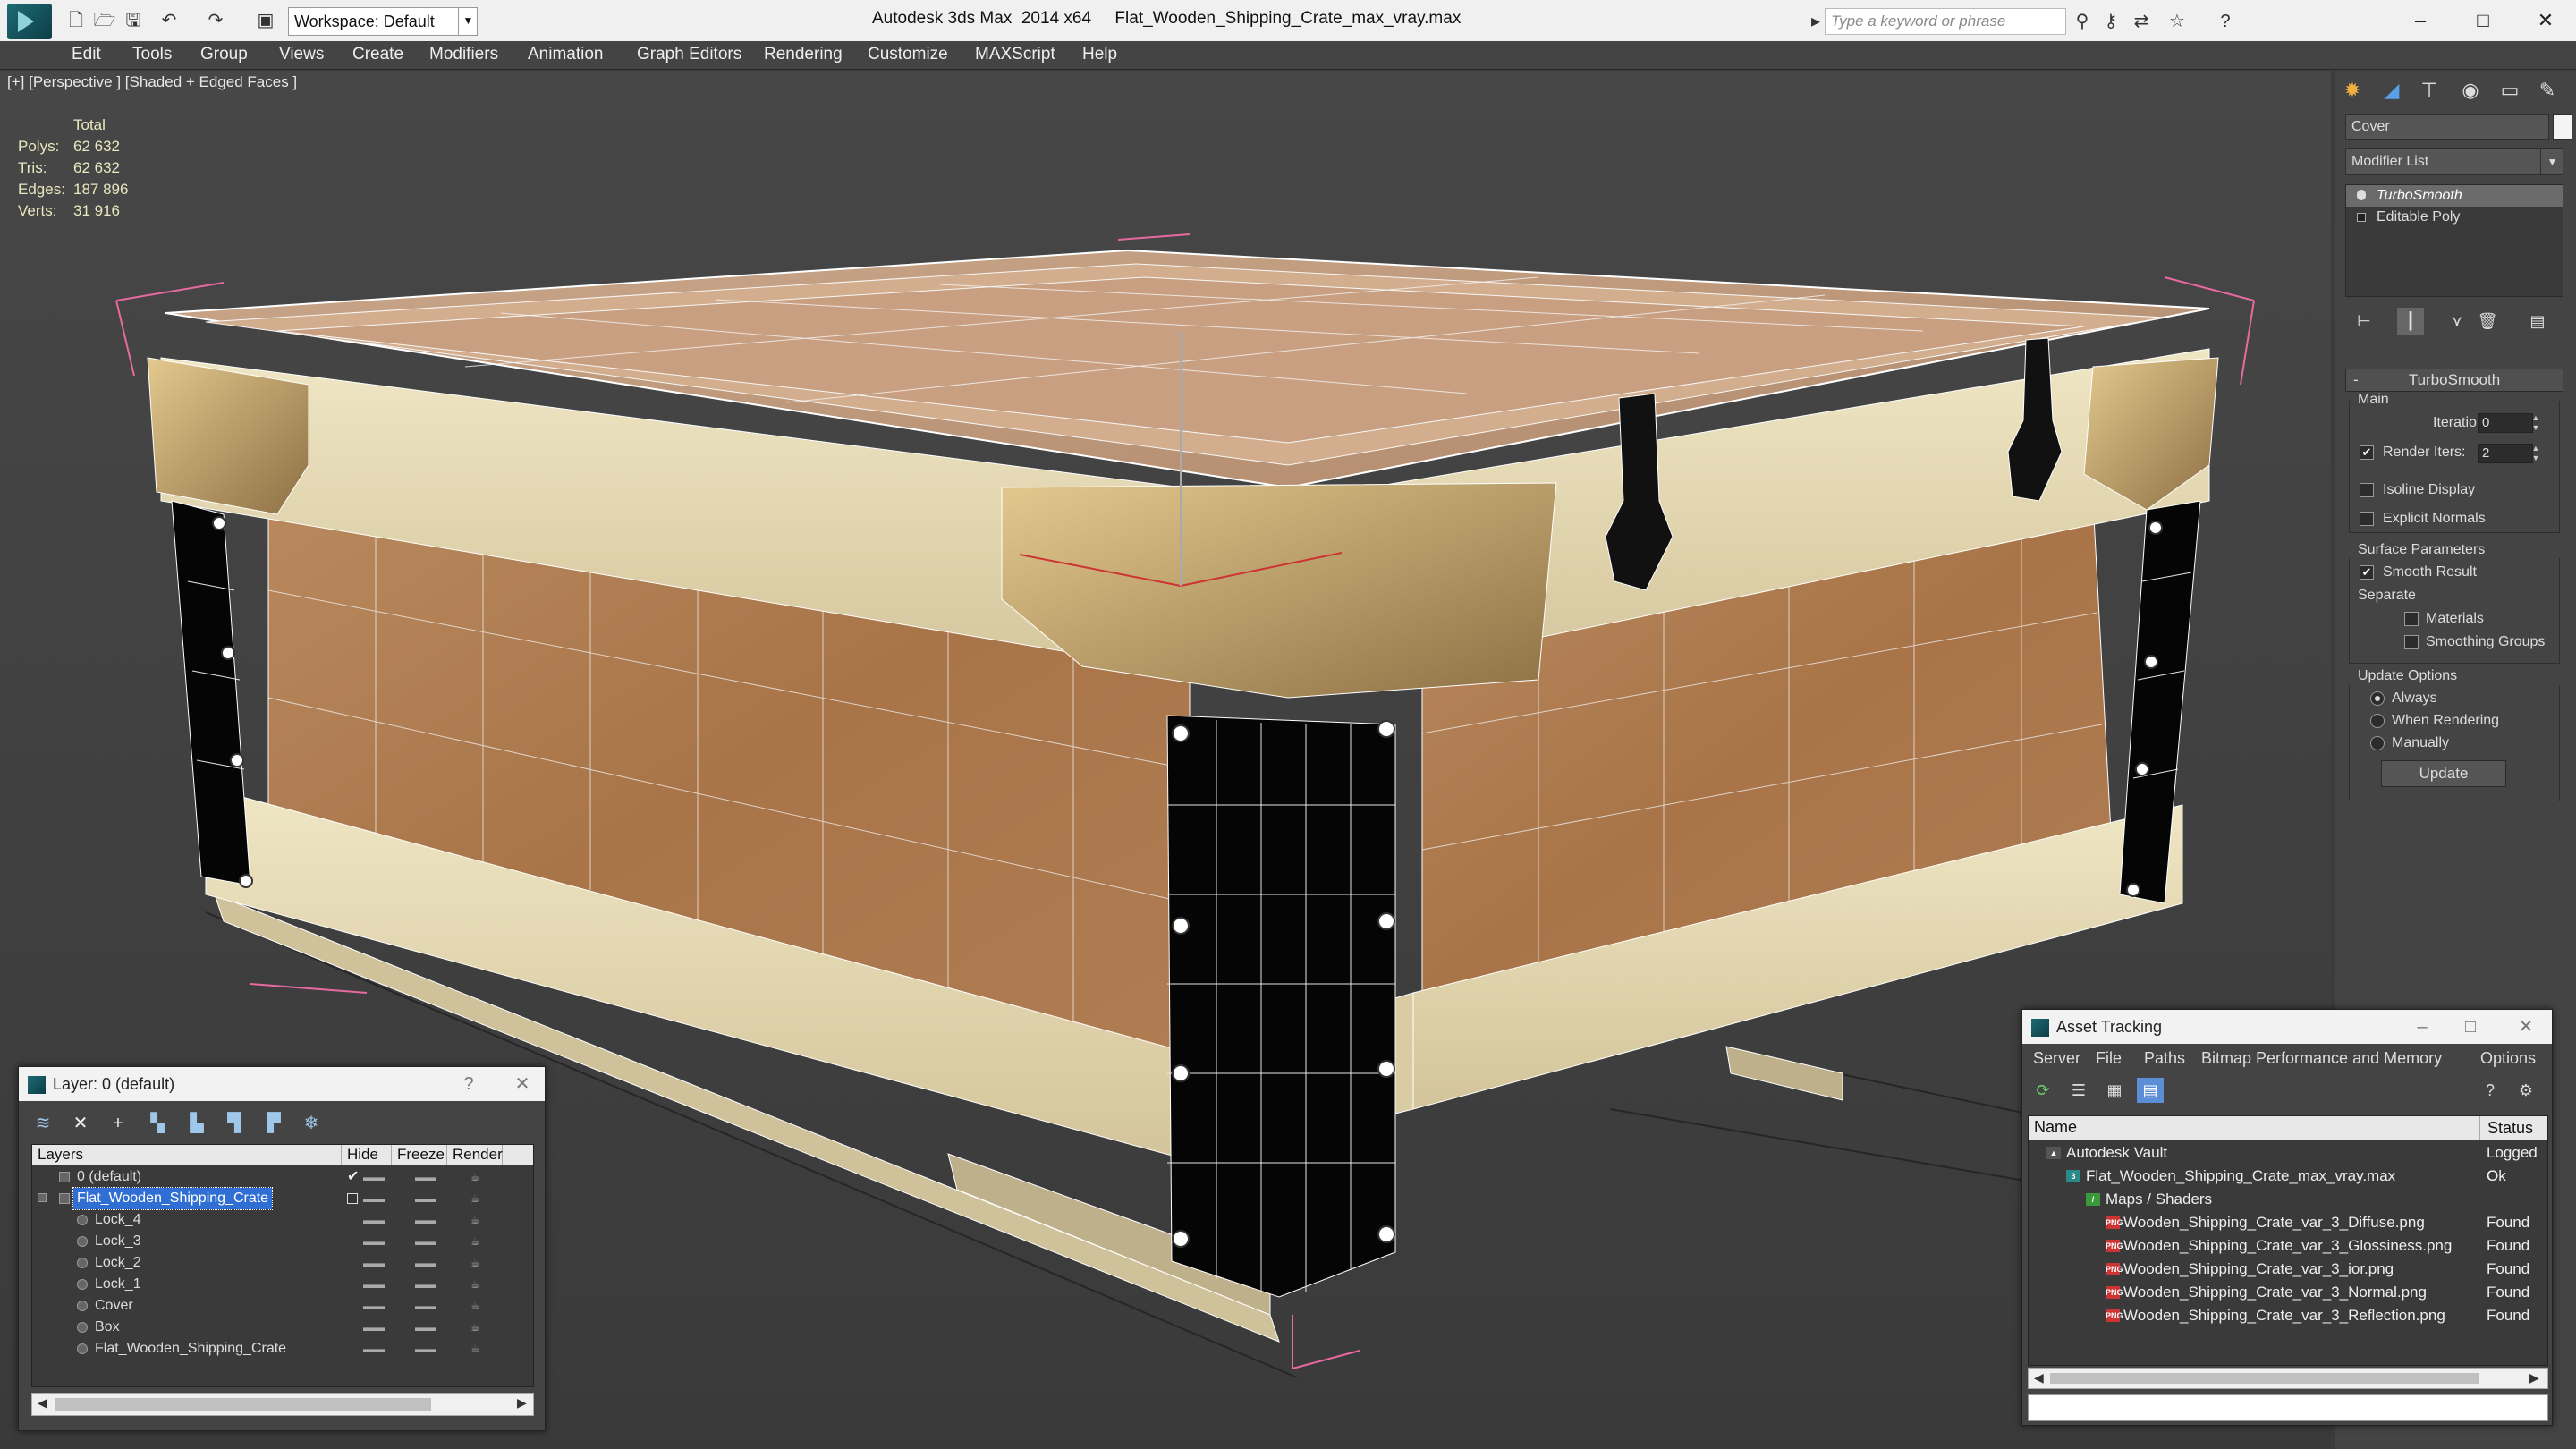 This screenshot has height=1449, width=2576. Describe the element at coordinates (2352, 90) in the screenshot. I see `create-tab-icon: ✹` at that location.